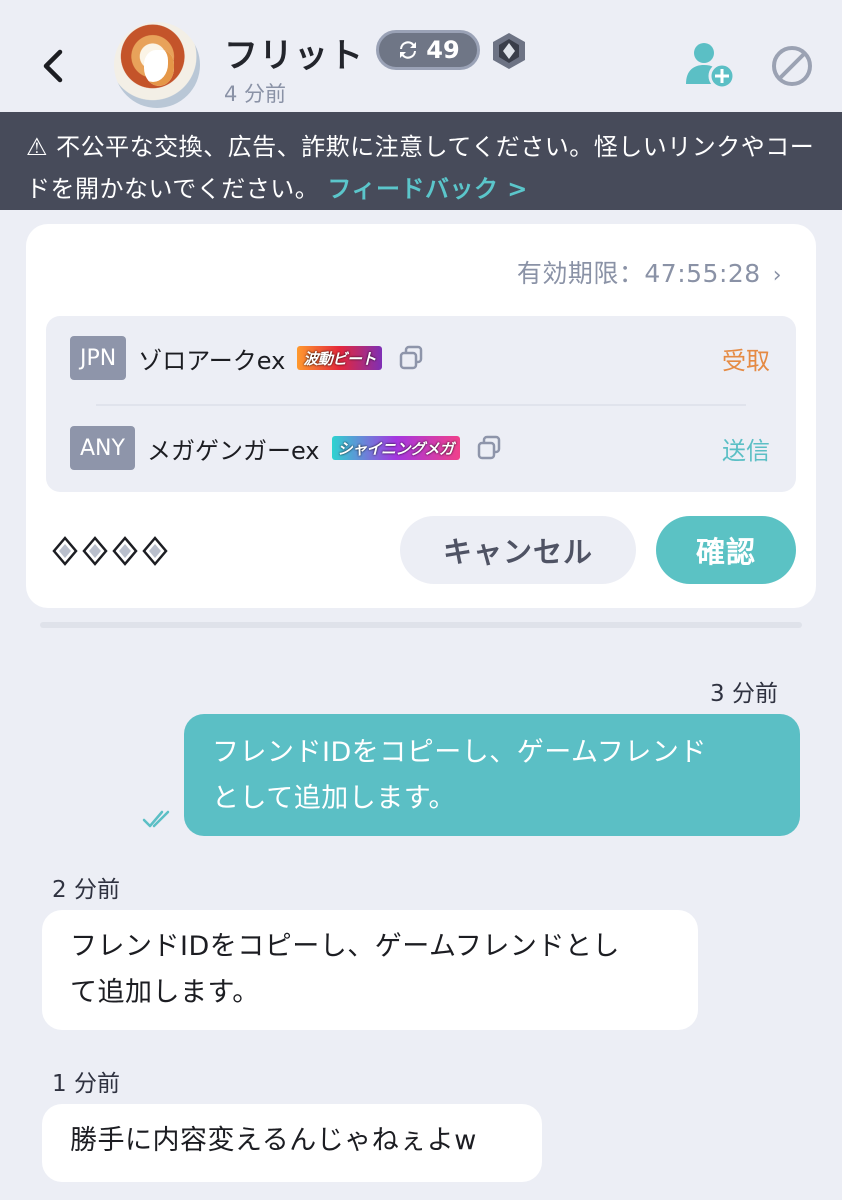 This screenshot has width=842, height=1200. I want to click on message-line: として追加します。, so click(334, 798).